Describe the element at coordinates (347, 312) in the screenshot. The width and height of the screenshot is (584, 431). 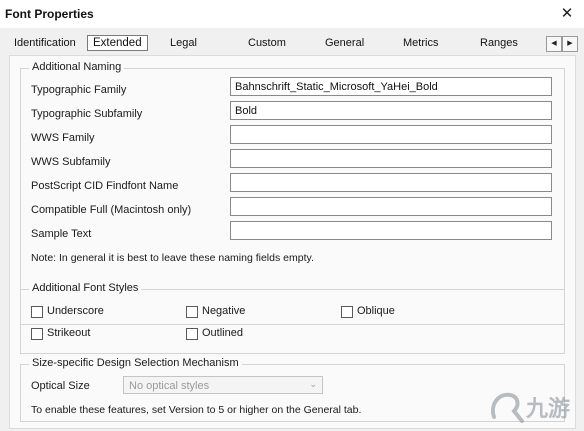
I see `oblique-checkbox` at that location.